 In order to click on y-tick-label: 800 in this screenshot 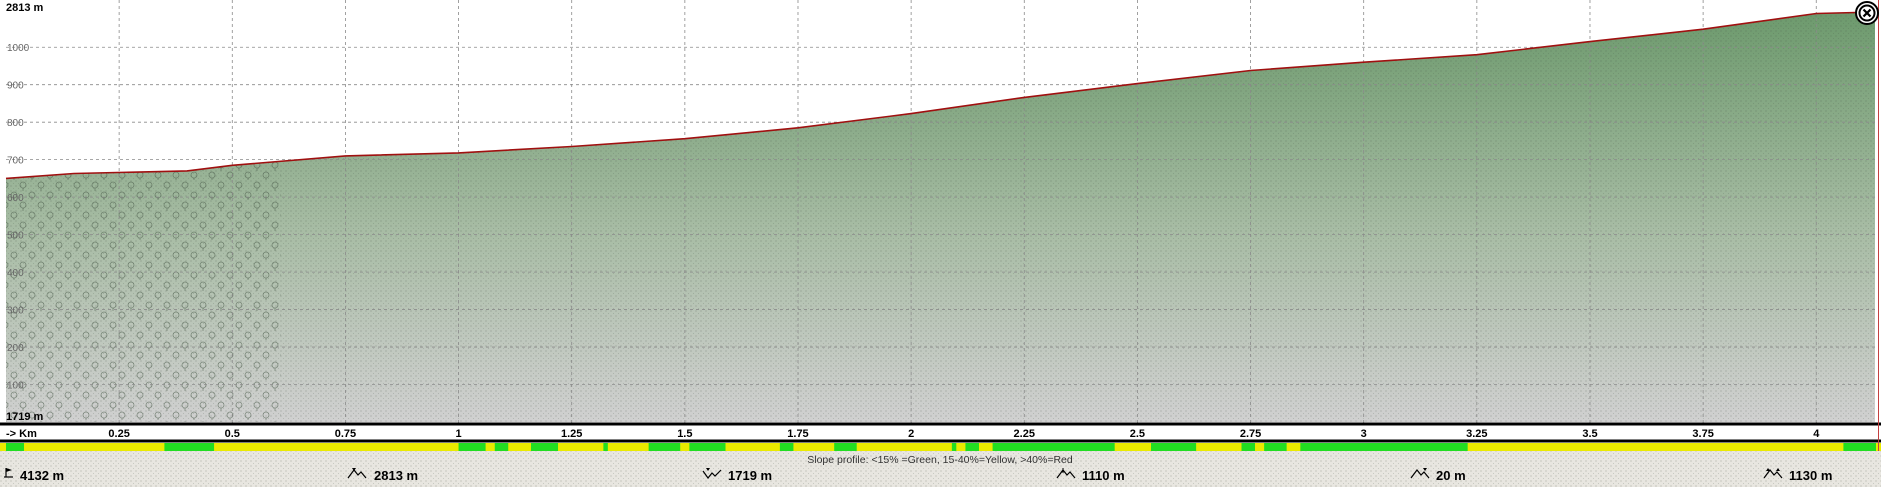, I will do `click(15, 123)`.